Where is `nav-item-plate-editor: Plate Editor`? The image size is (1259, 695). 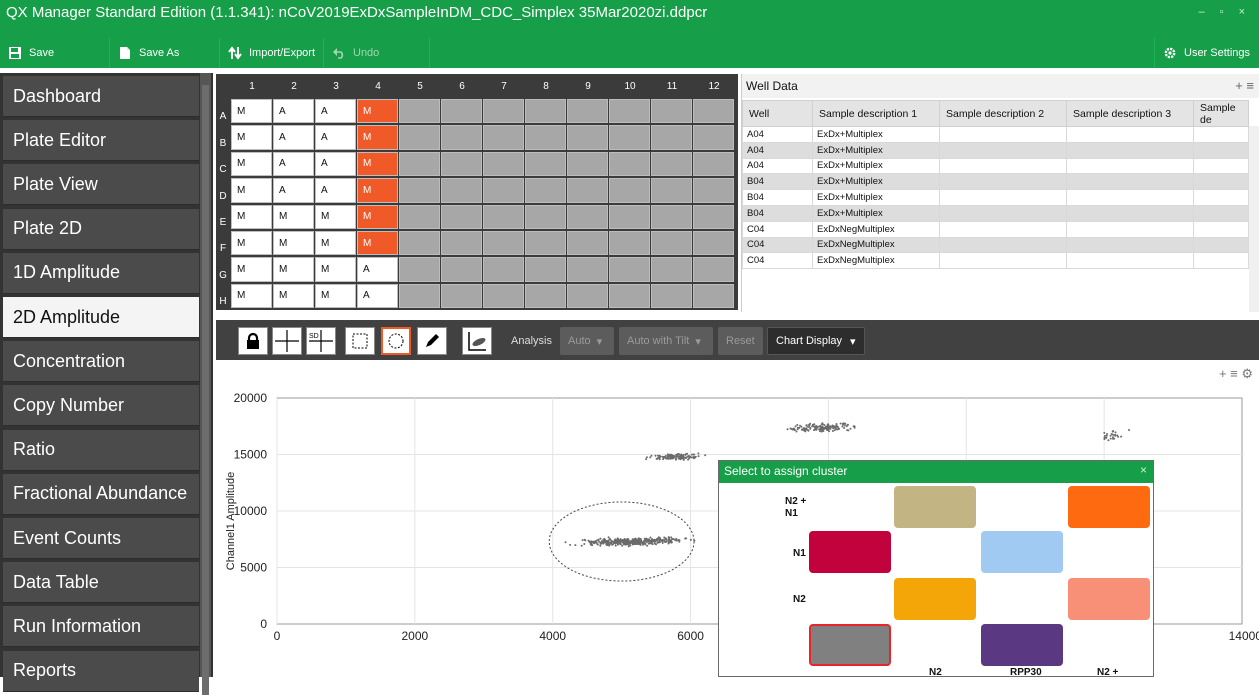 nav-item-plate-editor: Plate Editor is located at coordinates (101, 141).